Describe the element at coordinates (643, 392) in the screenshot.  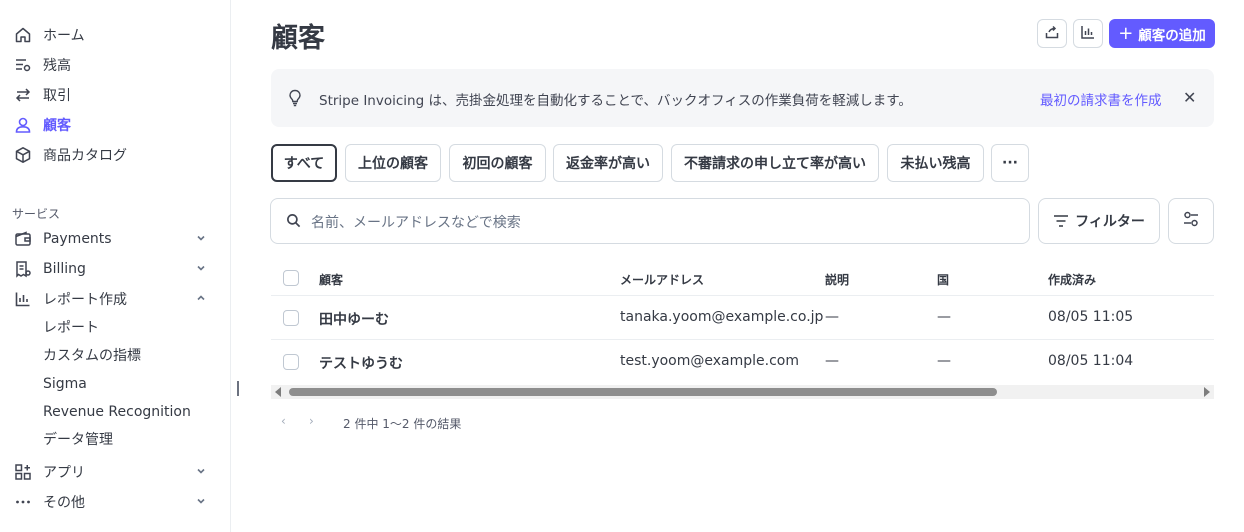
I see `scrollbar-thumb` at that location.